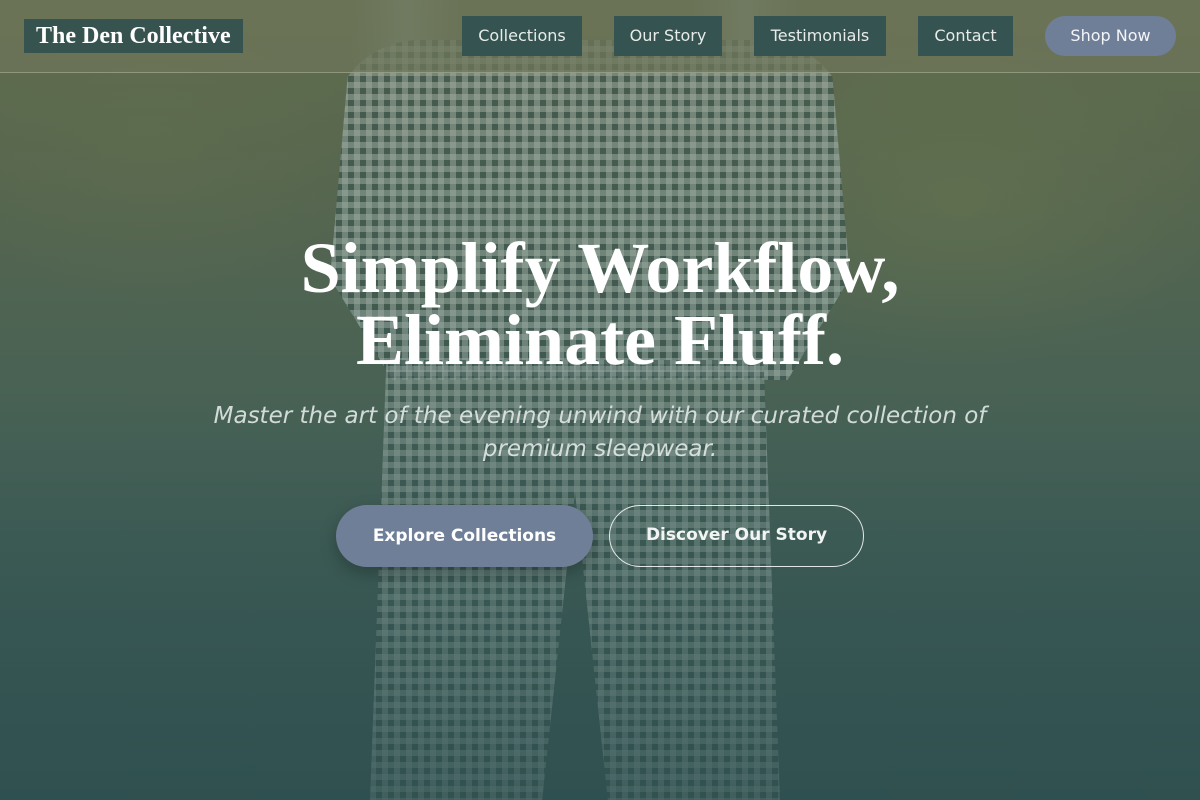 The image size is (1200, 800). What do you see at coordinates (464, 536) in the screenshot?
I see `explore-collections-button: Explore Collections` at bounding box center [464, 536].